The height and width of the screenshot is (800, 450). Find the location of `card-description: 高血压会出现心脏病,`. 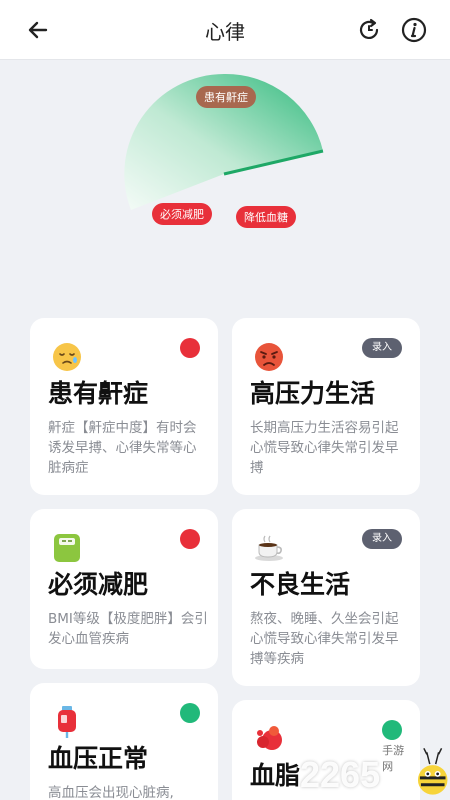

card-description: 高血压会出现心脏病, is located at coordinates (111, 792).